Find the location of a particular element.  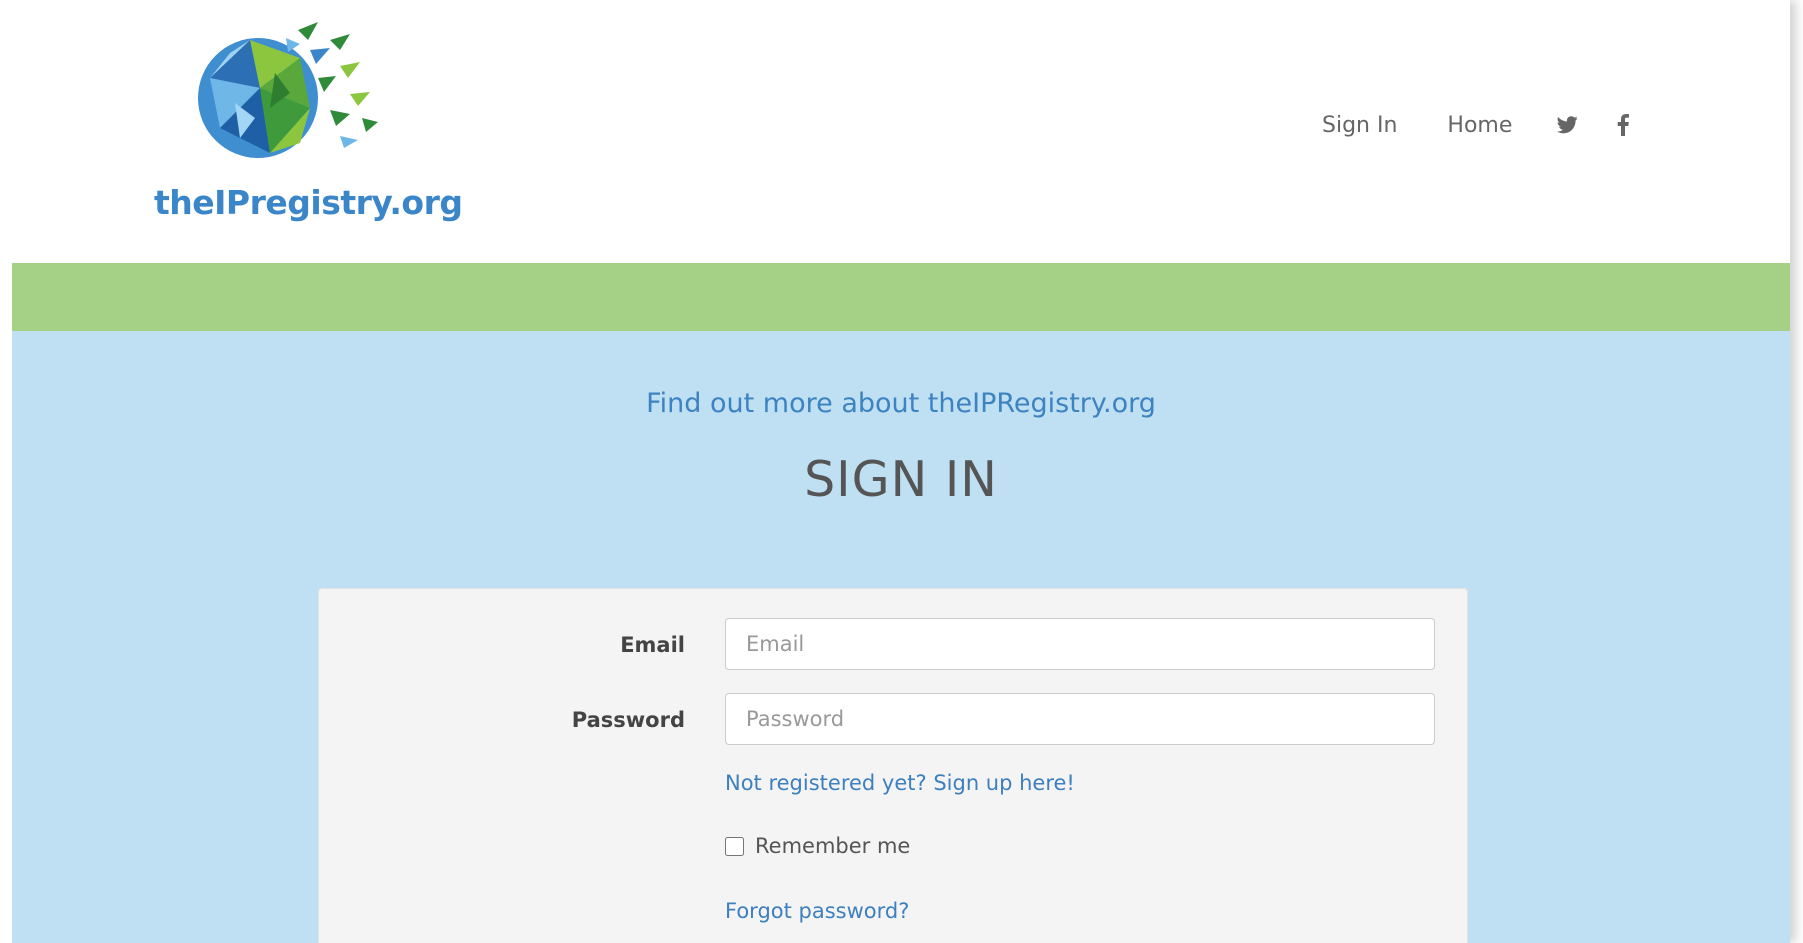

nav-home-link: Home is located at coordinates (1479, 125).